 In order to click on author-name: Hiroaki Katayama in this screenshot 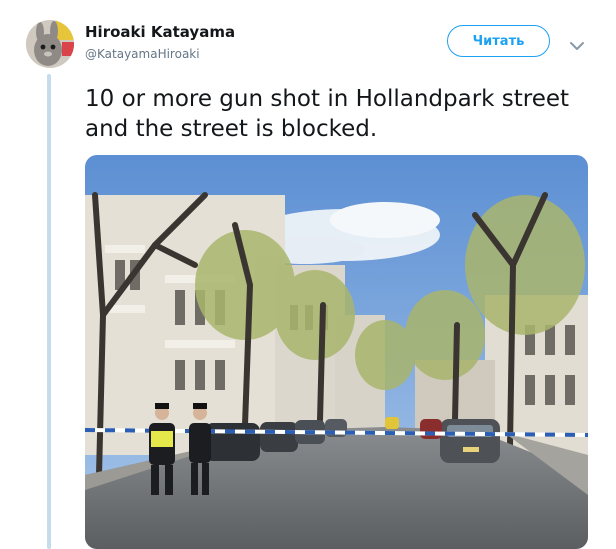, I will do `click(160, 32)`.